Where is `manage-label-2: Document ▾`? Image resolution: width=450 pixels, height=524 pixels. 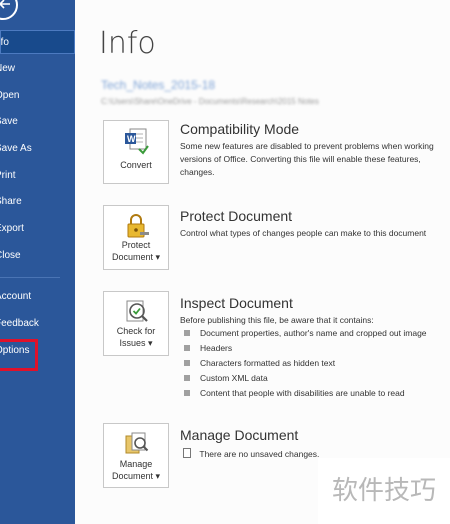 manage-label-2: Document ▾ is located at coordinates (136, 476).